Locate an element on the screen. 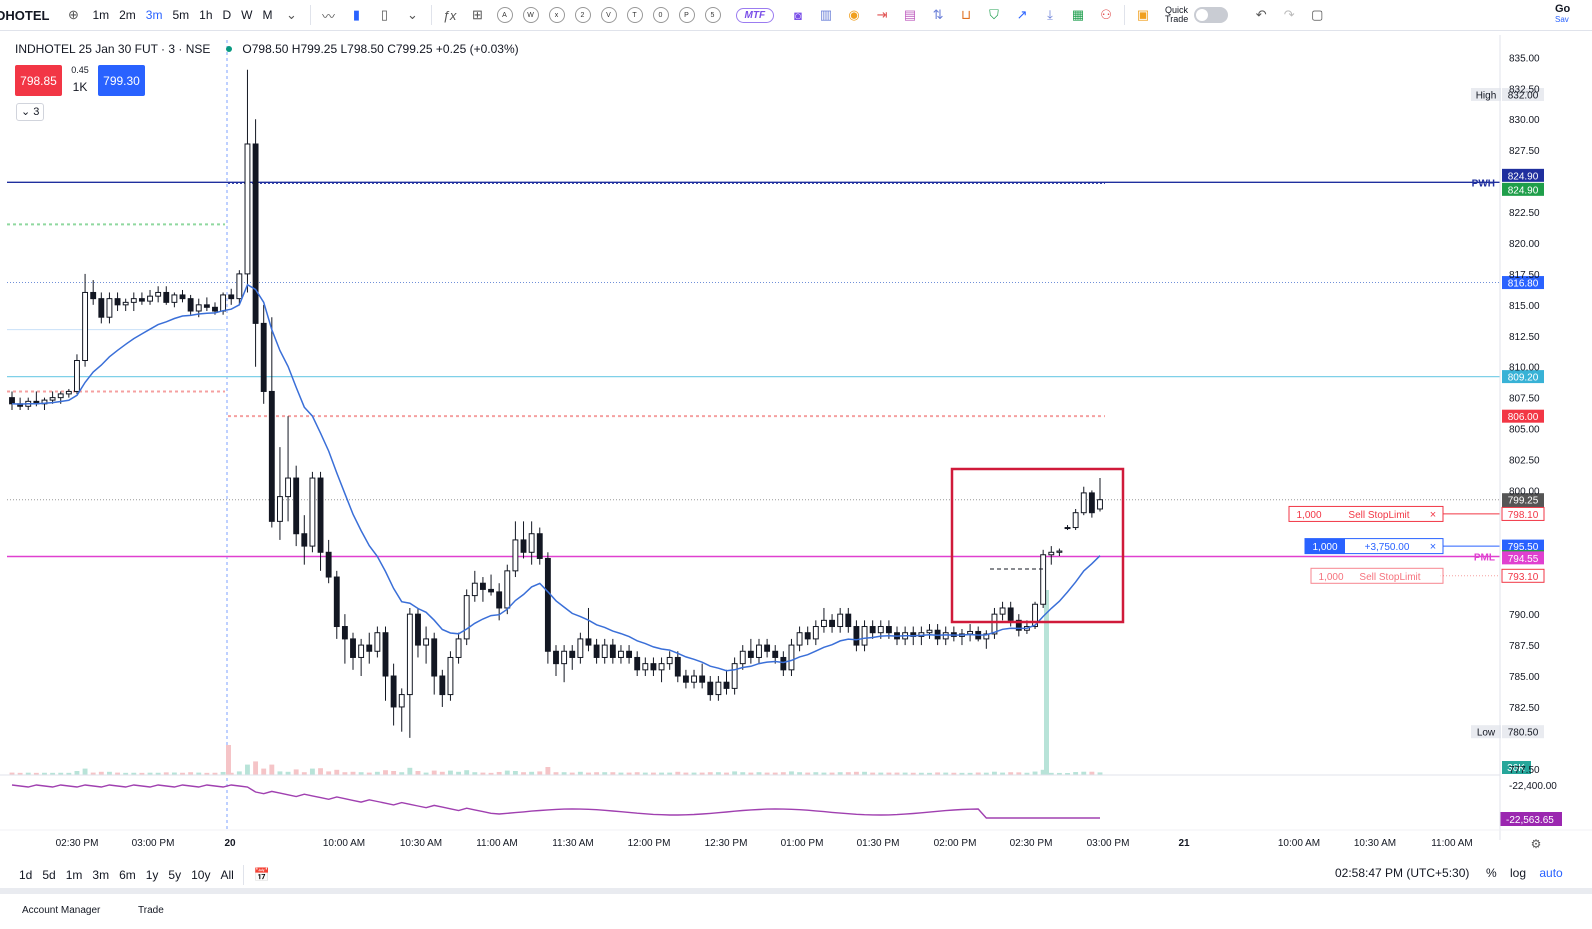 This screenshot has width=1592, height=929. range-all: All is located at coordinates (226, 875).